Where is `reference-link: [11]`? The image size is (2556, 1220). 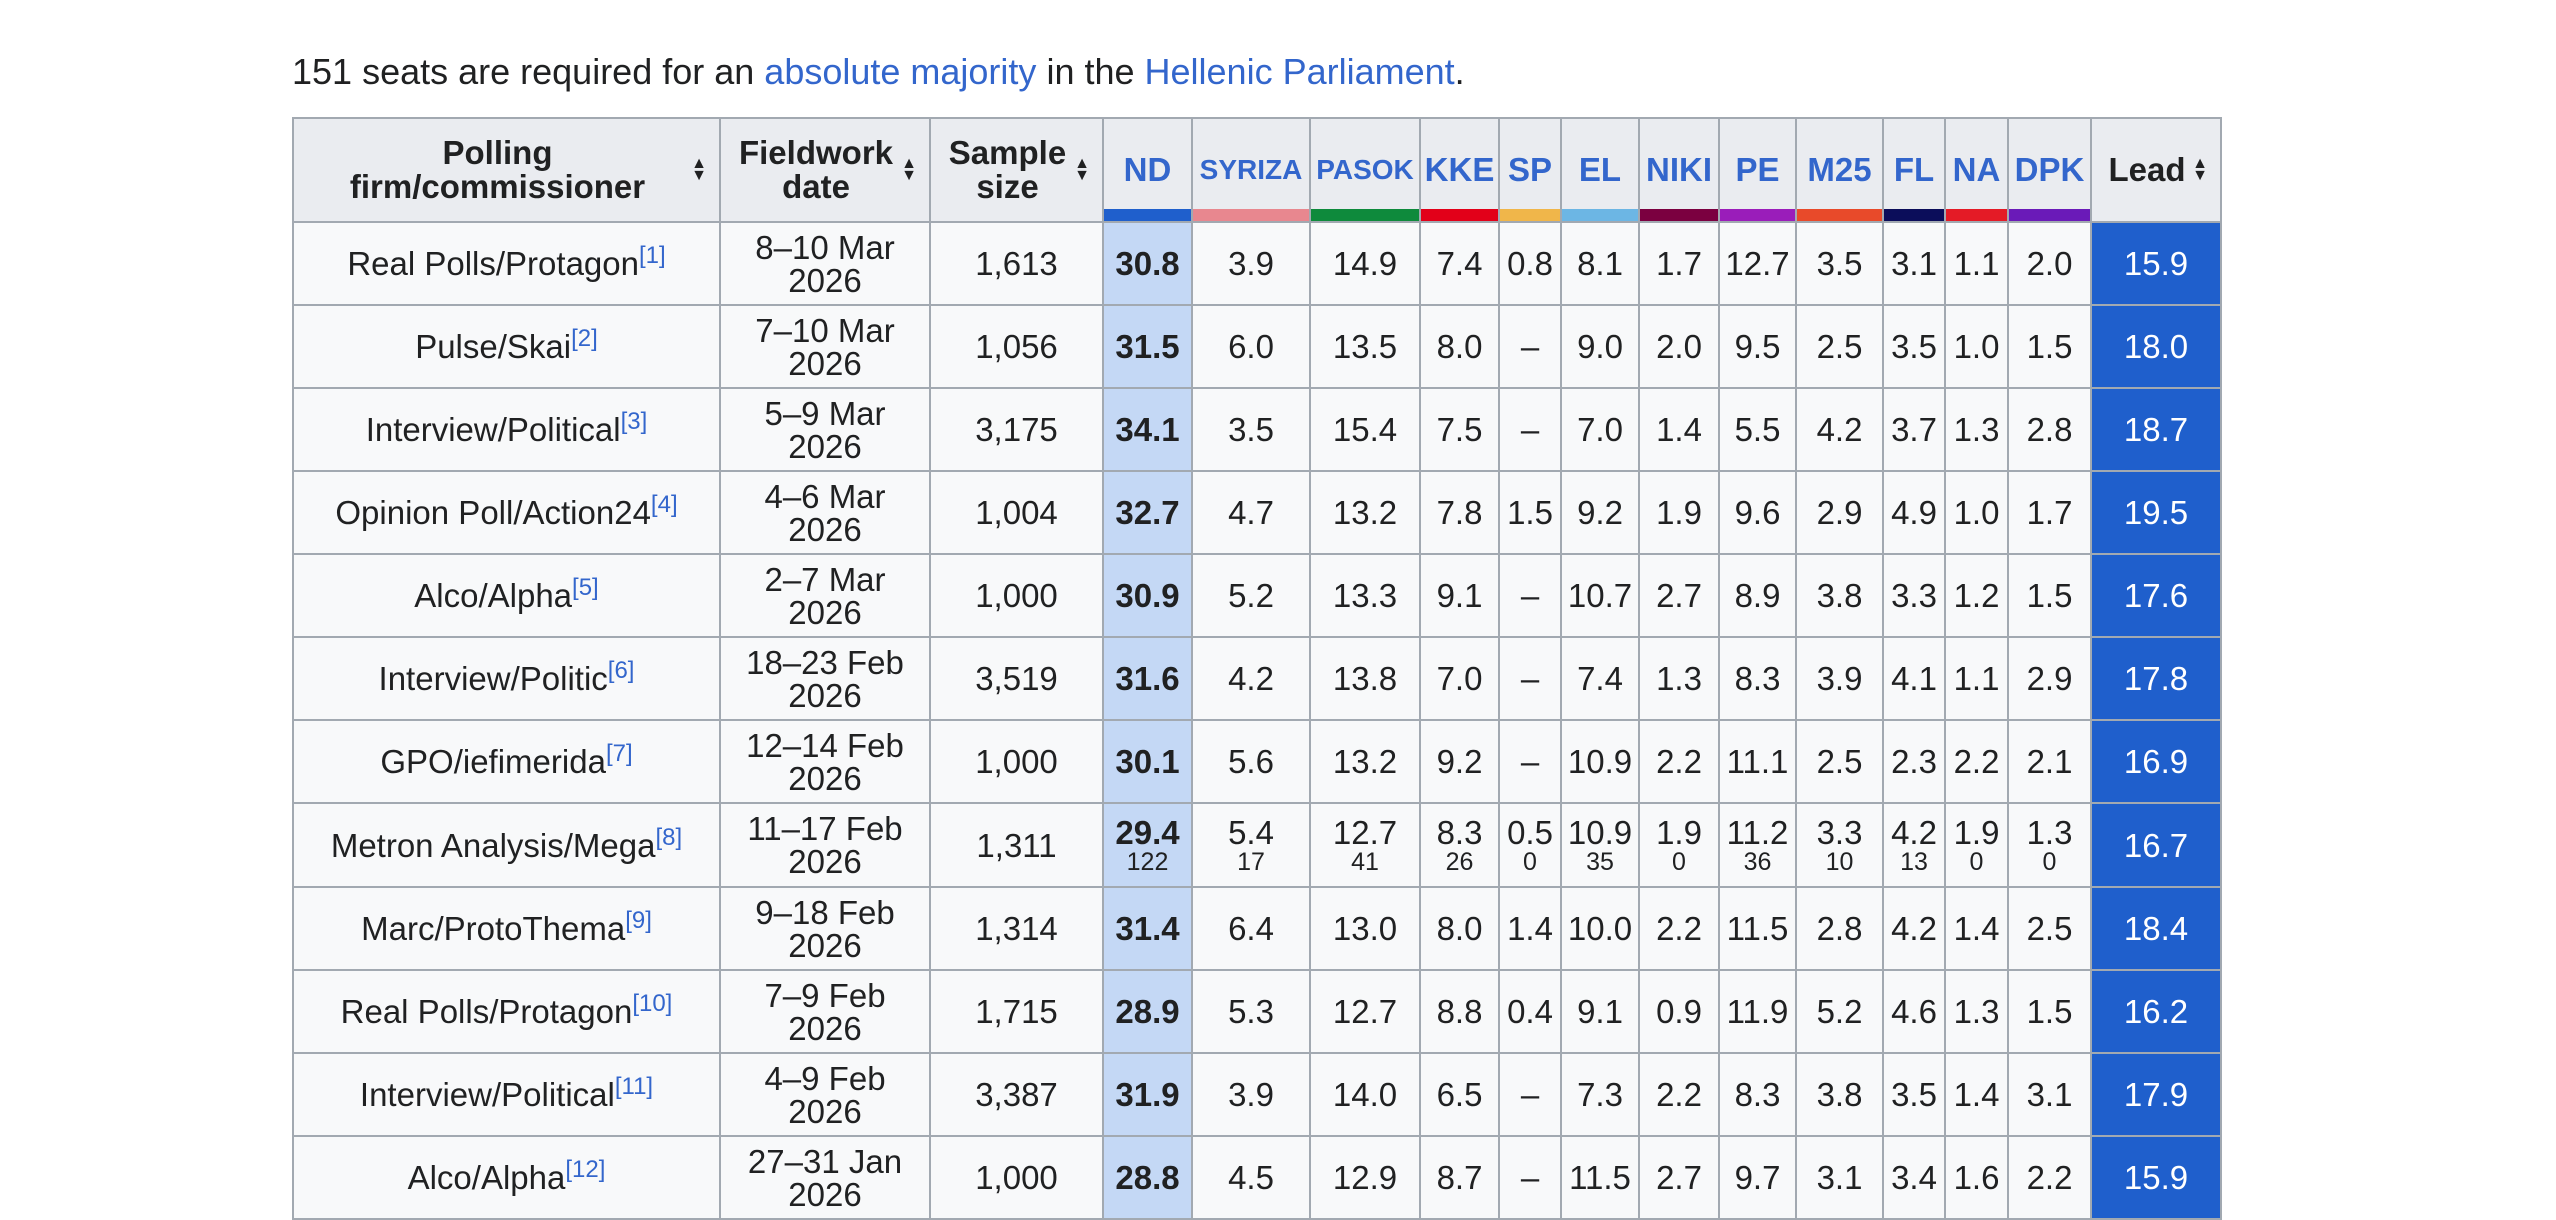
reference-link: [11] is located at coordinates (634, 1086).